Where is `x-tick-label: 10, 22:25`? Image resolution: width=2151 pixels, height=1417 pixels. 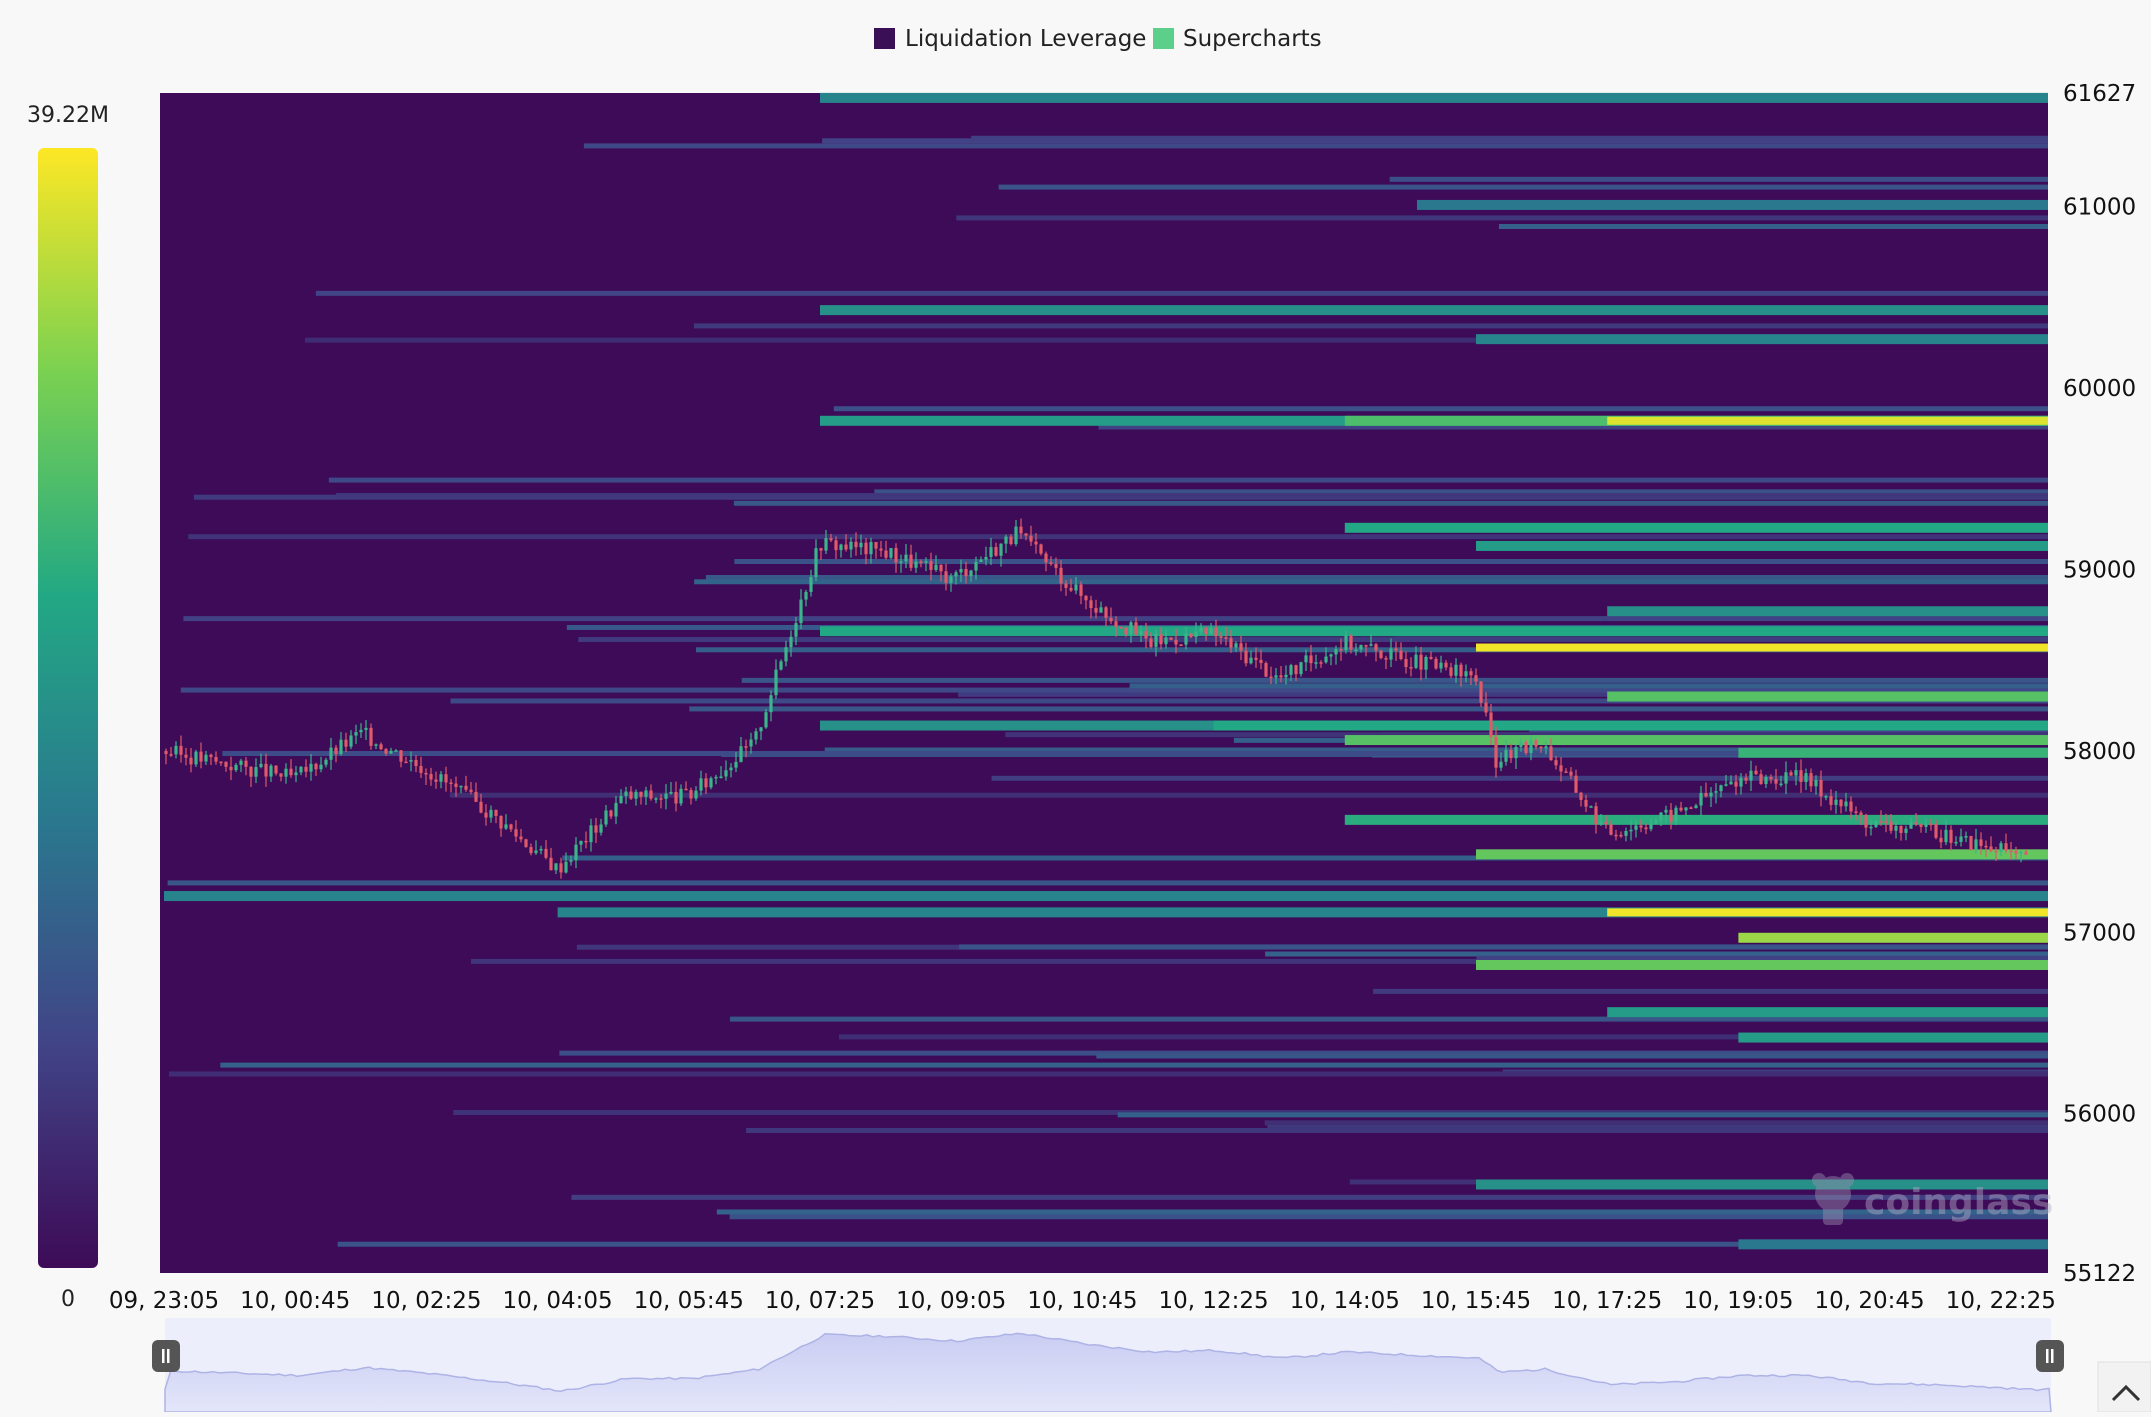
x-tick-label: 10, 22:25 is located at coordinates (2001, 1301).